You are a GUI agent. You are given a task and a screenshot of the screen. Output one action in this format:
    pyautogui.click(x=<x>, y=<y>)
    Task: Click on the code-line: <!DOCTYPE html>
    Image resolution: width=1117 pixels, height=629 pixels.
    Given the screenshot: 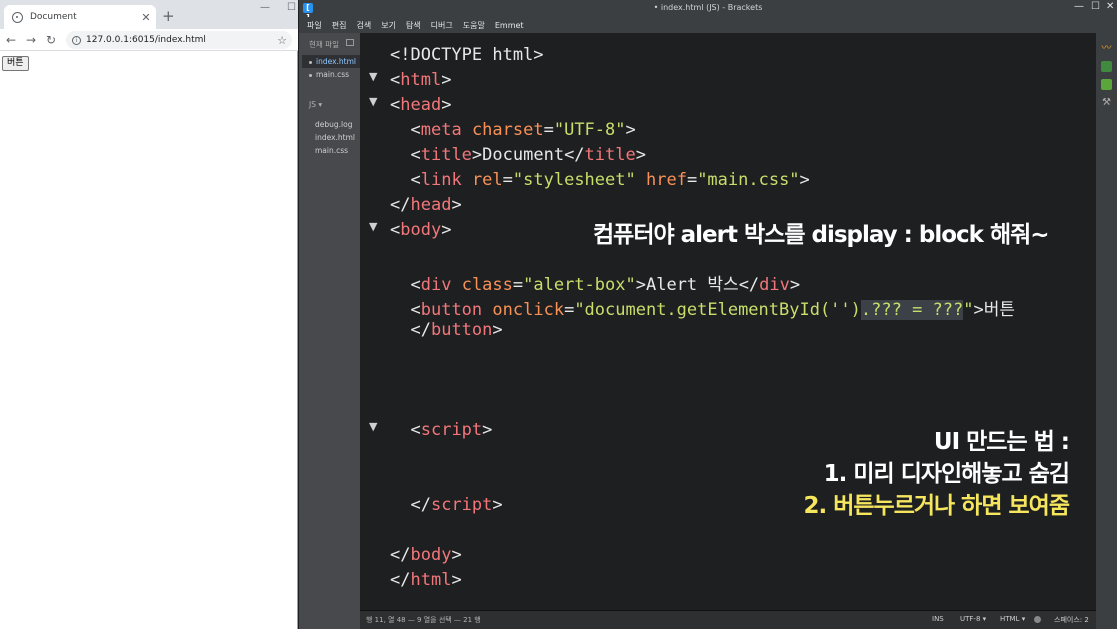 What is the action you would take?
    pyautogui.click(x=467, y=55)
    